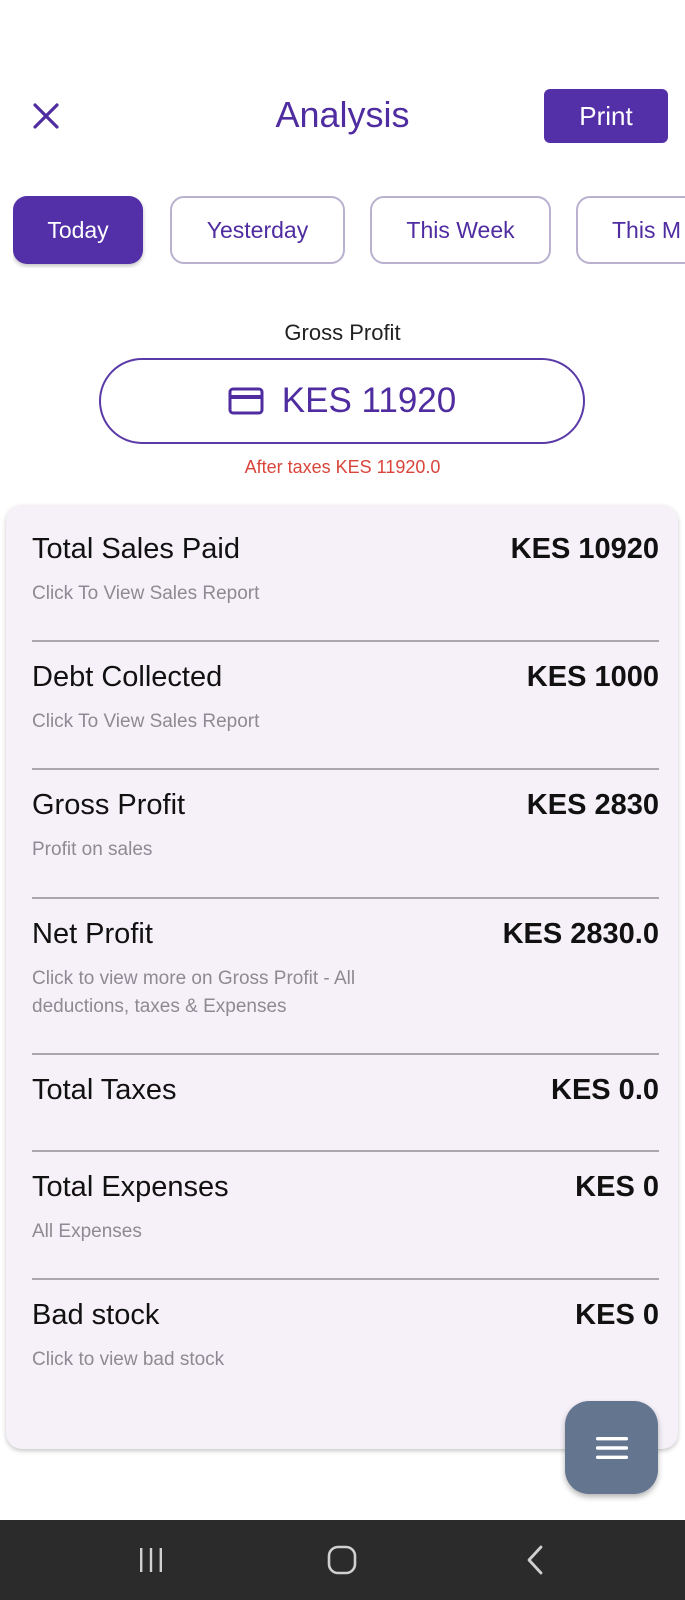 The width and height of the screenshot is (685, 1600). What do you see at coordinates (345, 836) in the screenshot?
I see `summary-row-gross-profit: Gross Profit KES 2830 Profit on sales` at bounding box center [345, 836].